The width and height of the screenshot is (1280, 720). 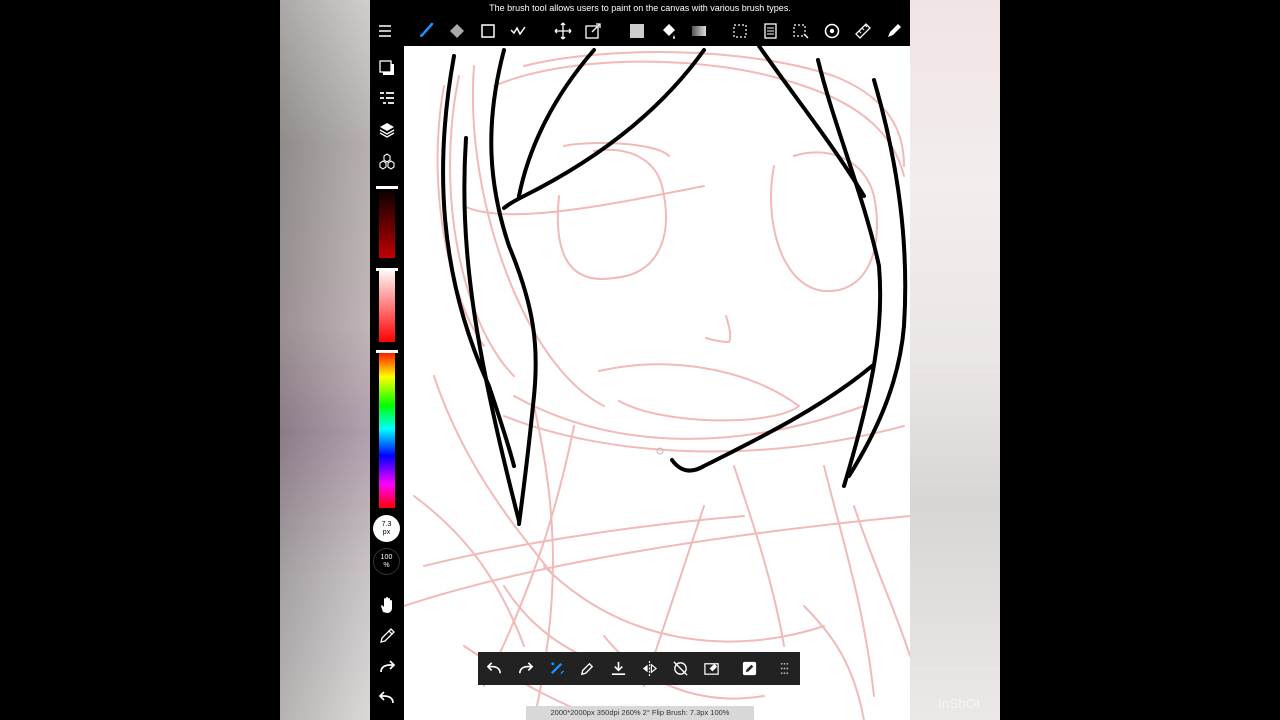 What do you see at coordinates (386, 557) in the screenshot?
I see `opacity-value: 100` at bounding box center [386, 557].